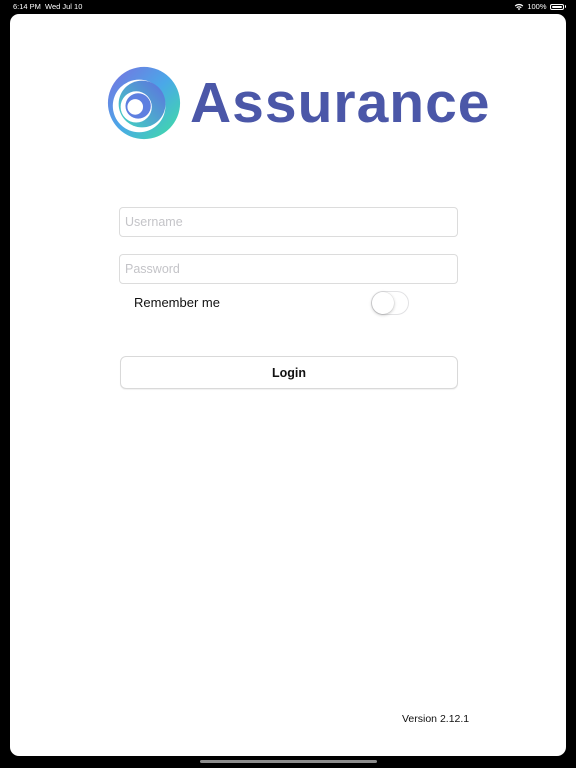 The image size is (576, 768). What do you see at coordinates (288, 761) in the screenshot?
I see `home-indicator` at bounding box center [288, 761].